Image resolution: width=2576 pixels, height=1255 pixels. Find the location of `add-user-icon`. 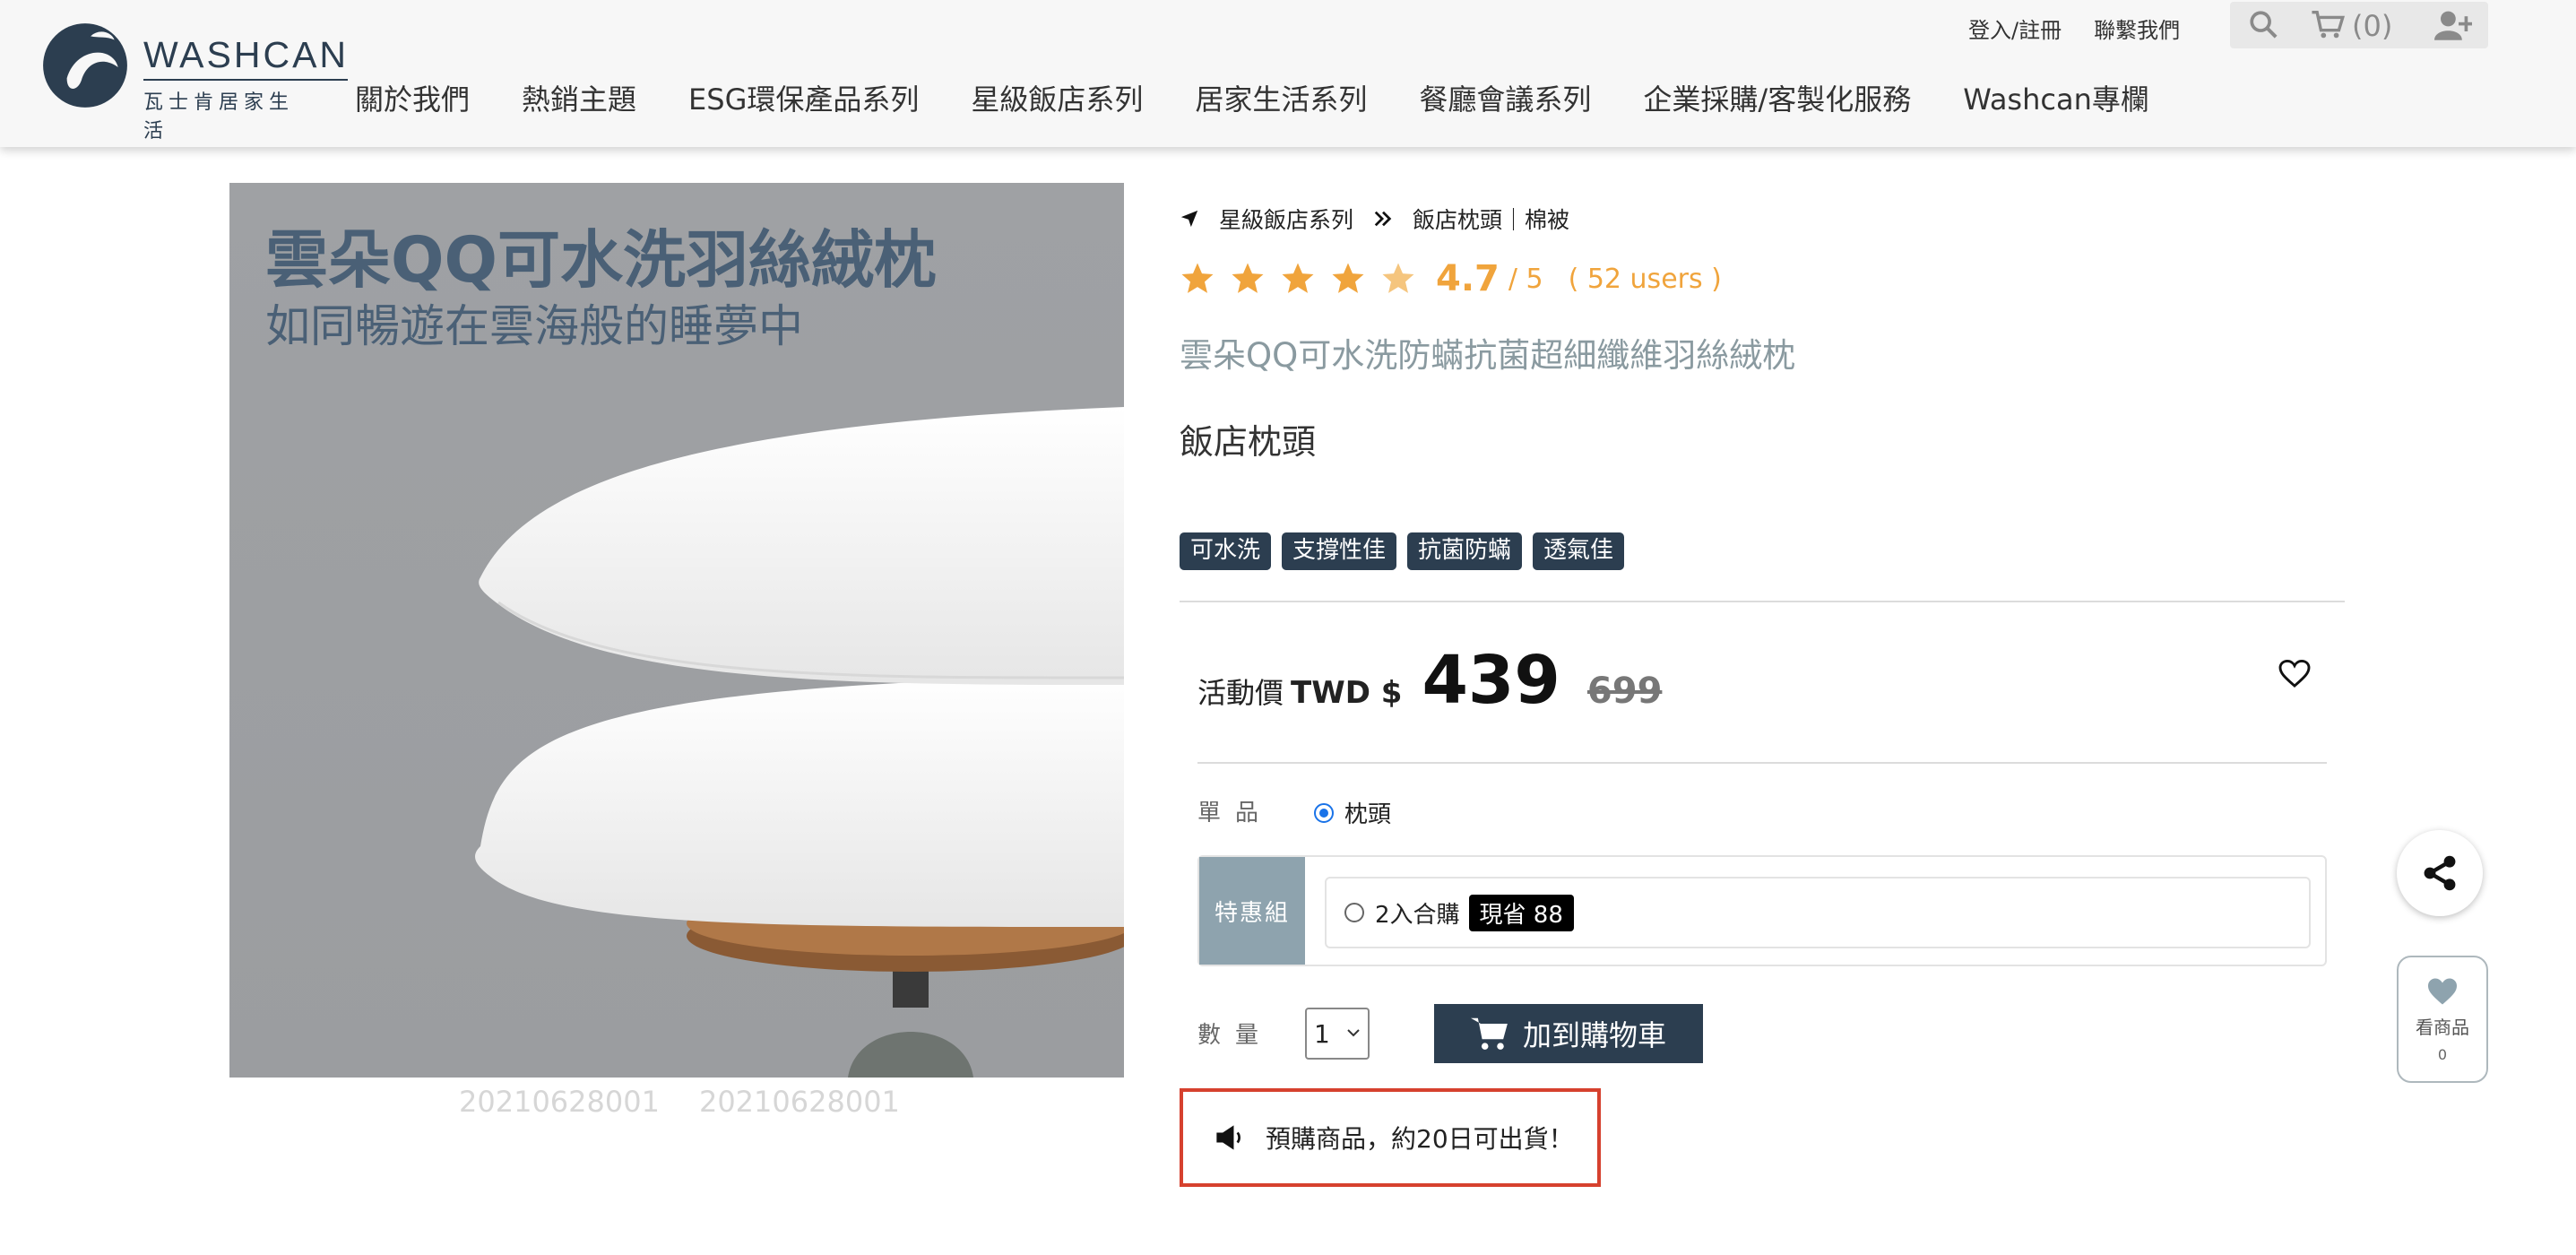

add-user-icon is located at coordinates (2453, 25).